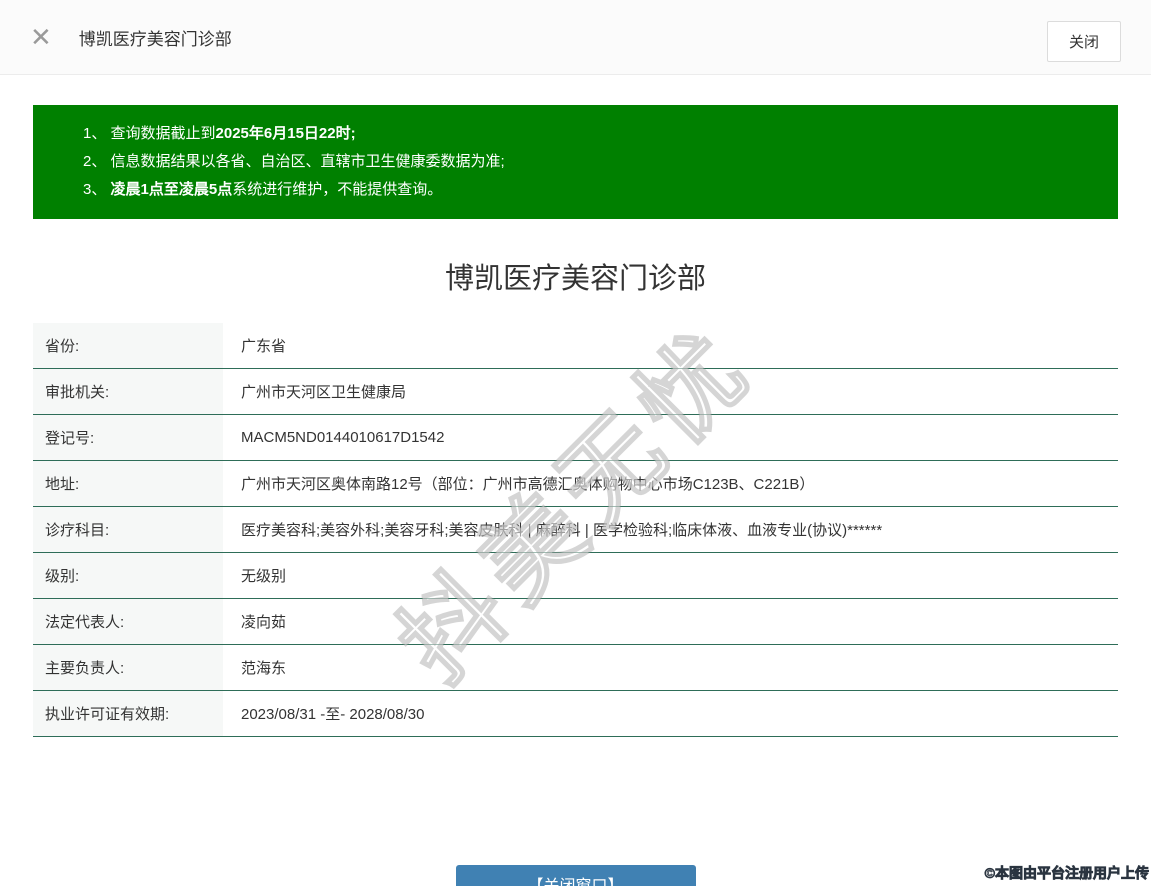 This screenshot has height=886, width=1151. What do you see at coordinates (575, 279) in the screenshot?
I see `page-title: 博凯医疗美容门诊部` at bounding box center [575, 279].